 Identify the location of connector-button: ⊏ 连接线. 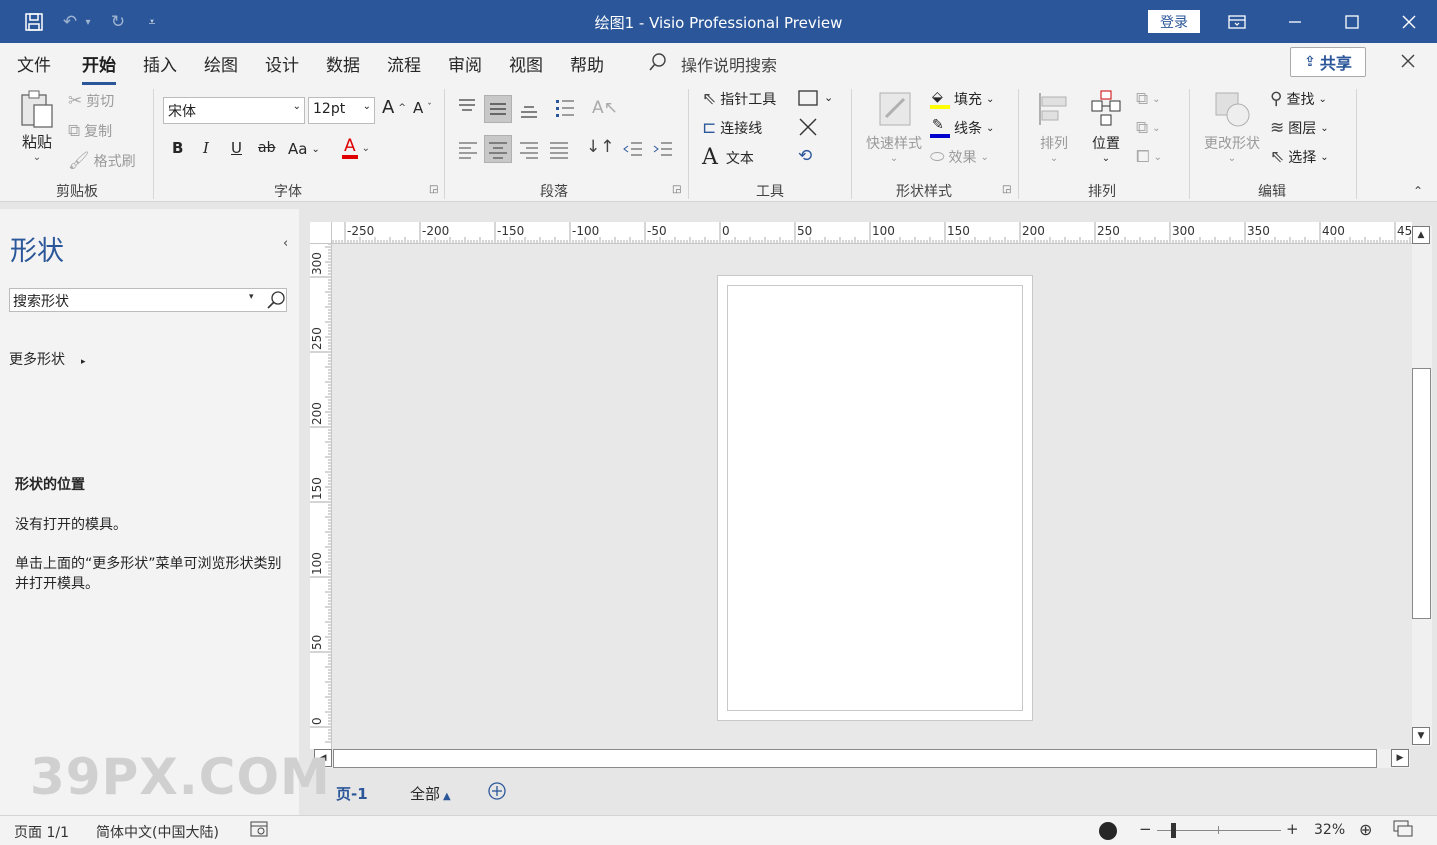
(732, 128).